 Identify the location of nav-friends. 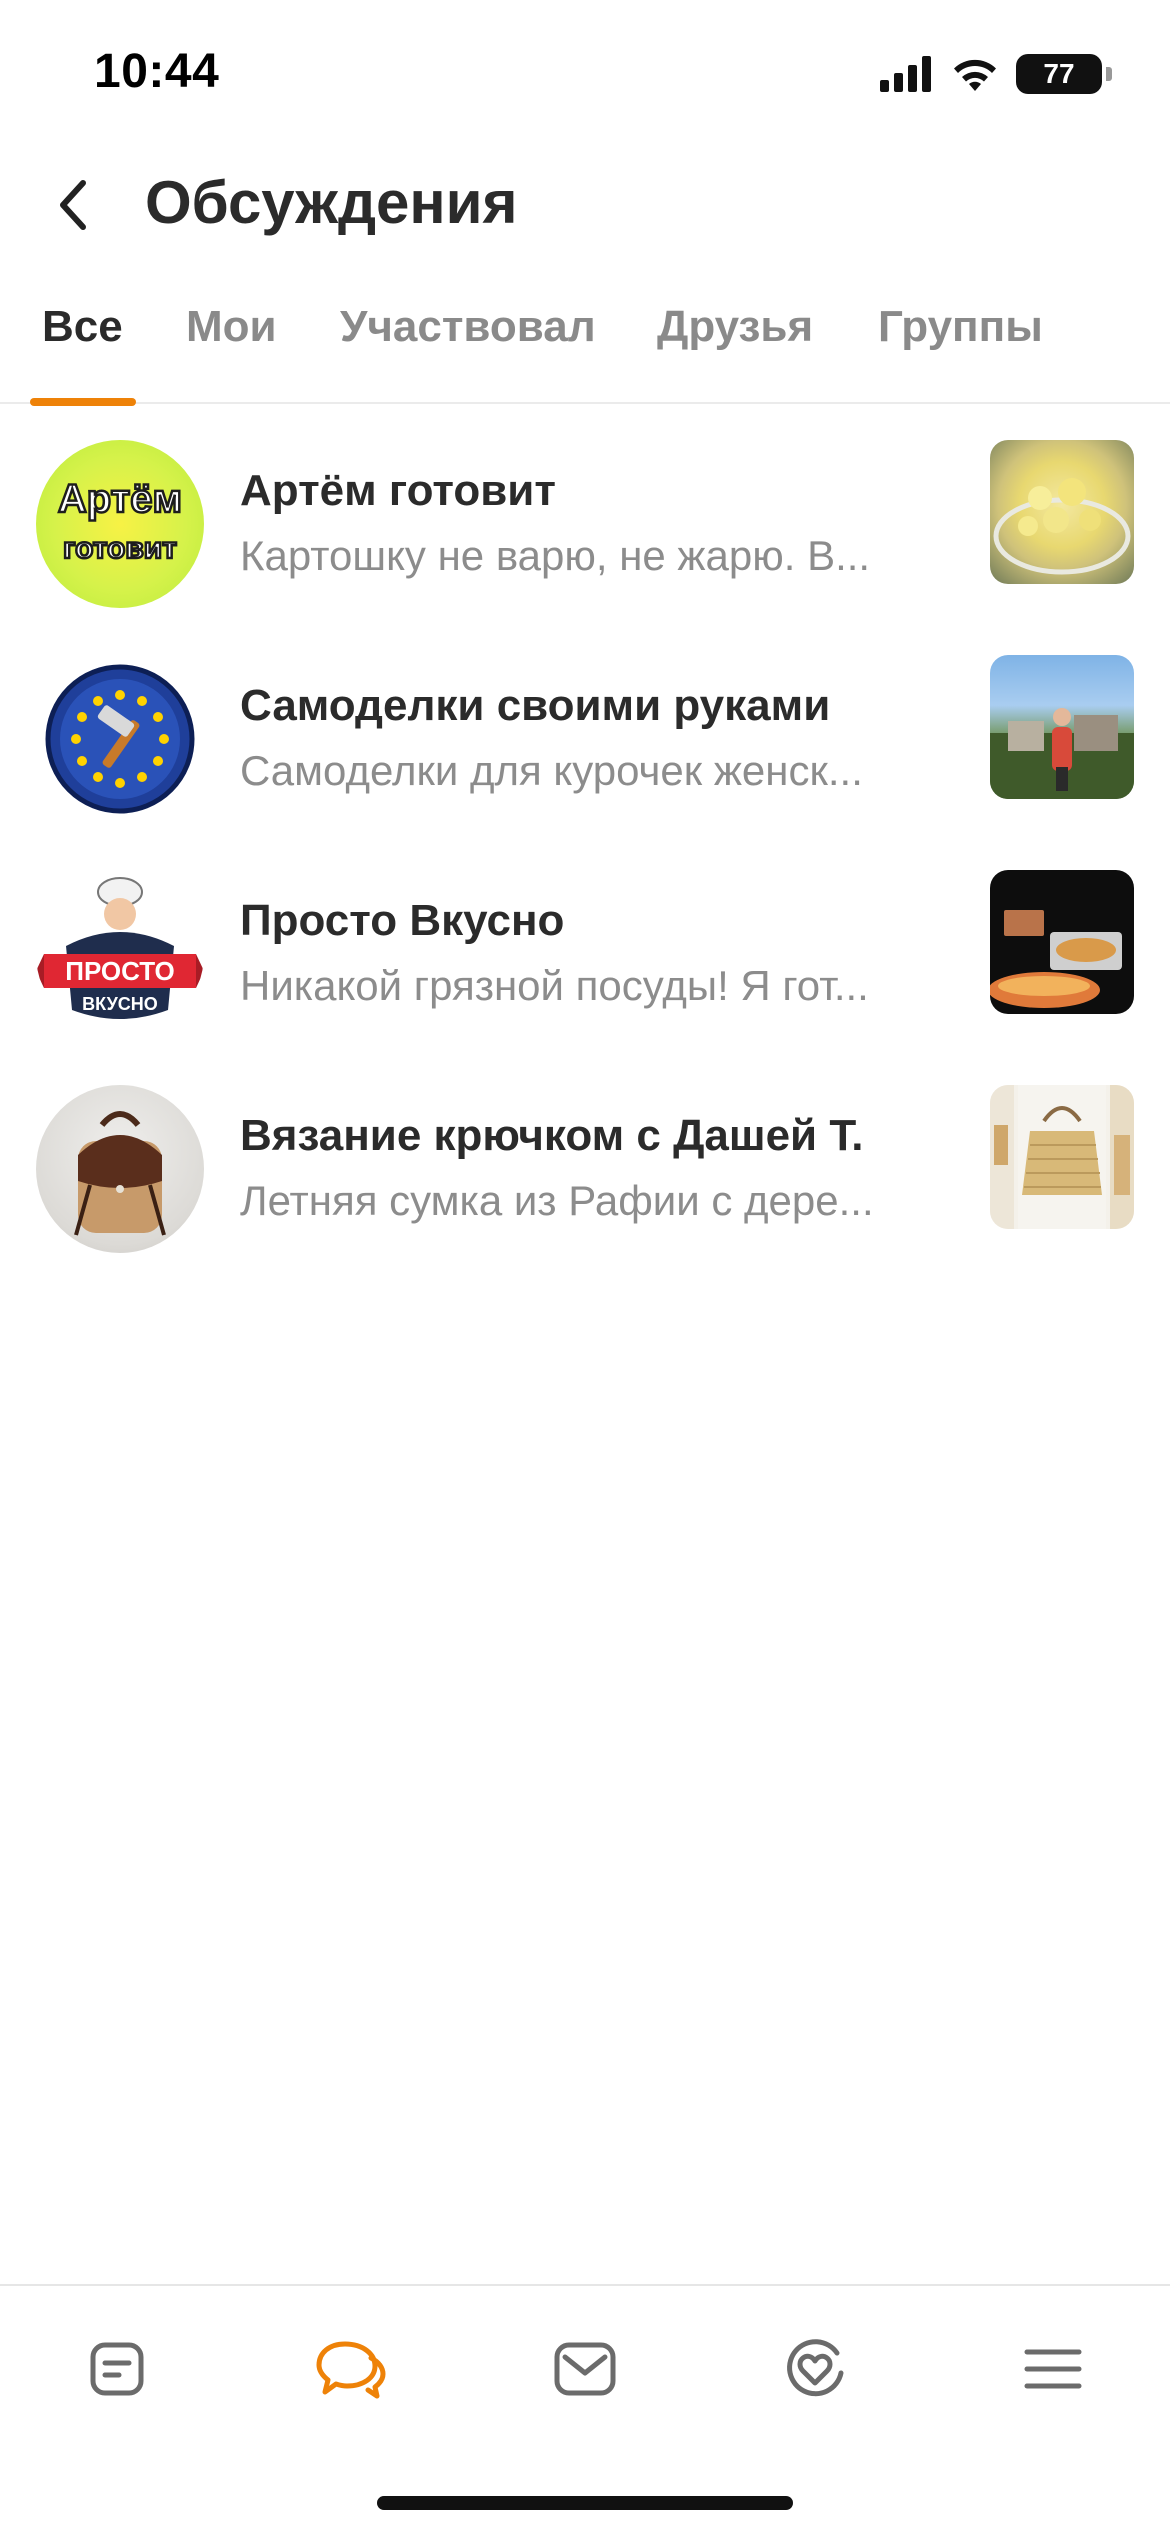
(815, 2369).